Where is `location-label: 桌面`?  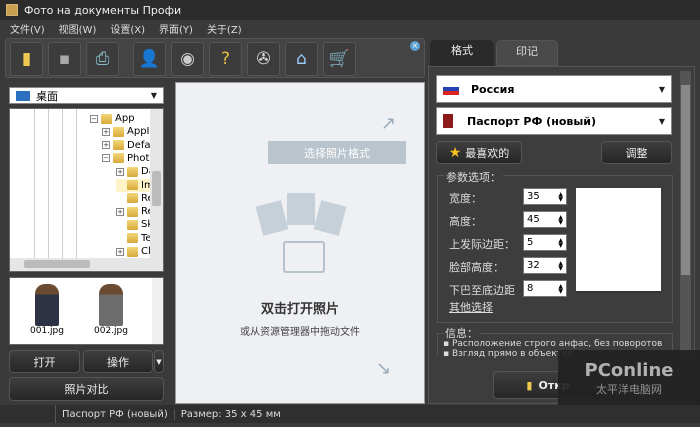 location-label: 桌面 is located at coordinates (47, 96).